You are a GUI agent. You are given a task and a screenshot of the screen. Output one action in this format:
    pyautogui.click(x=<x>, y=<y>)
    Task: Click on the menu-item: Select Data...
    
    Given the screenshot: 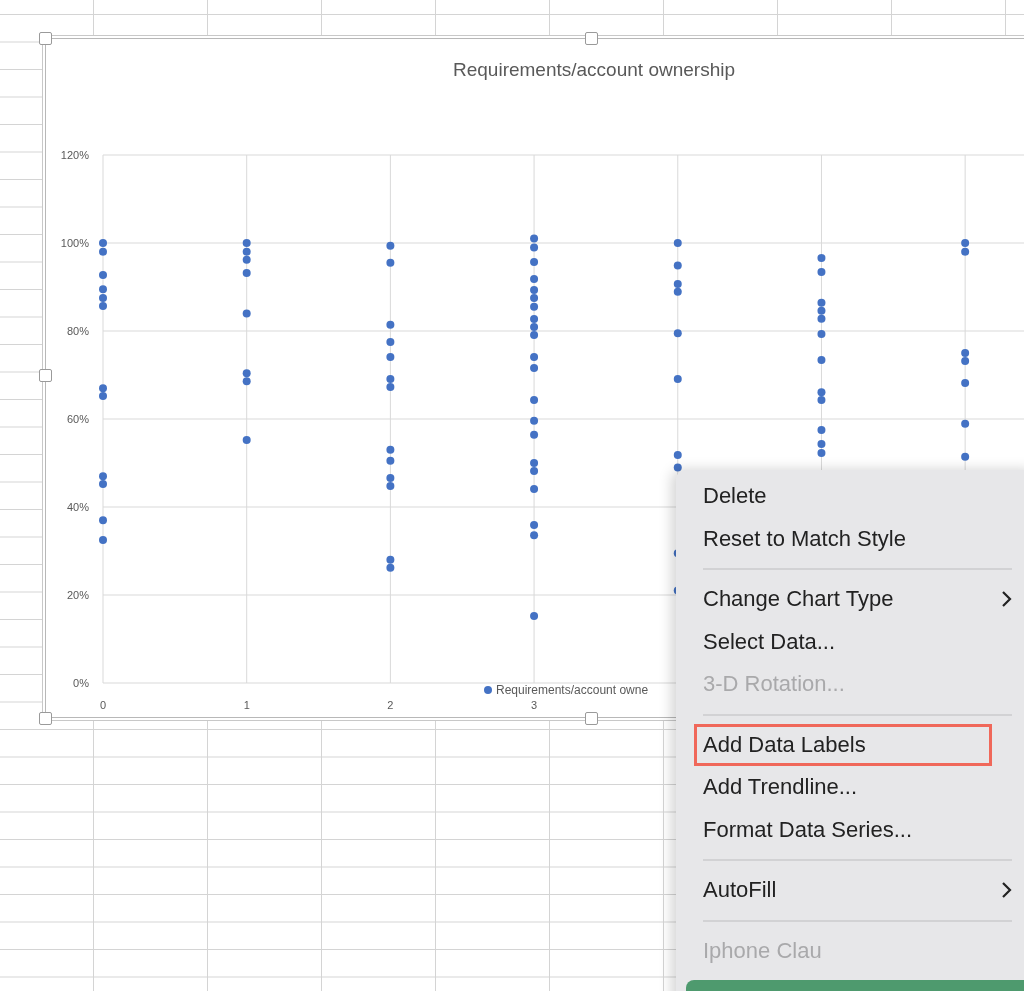 What is the action you would take?
    pyautogui.click(x=850, y=641)
    